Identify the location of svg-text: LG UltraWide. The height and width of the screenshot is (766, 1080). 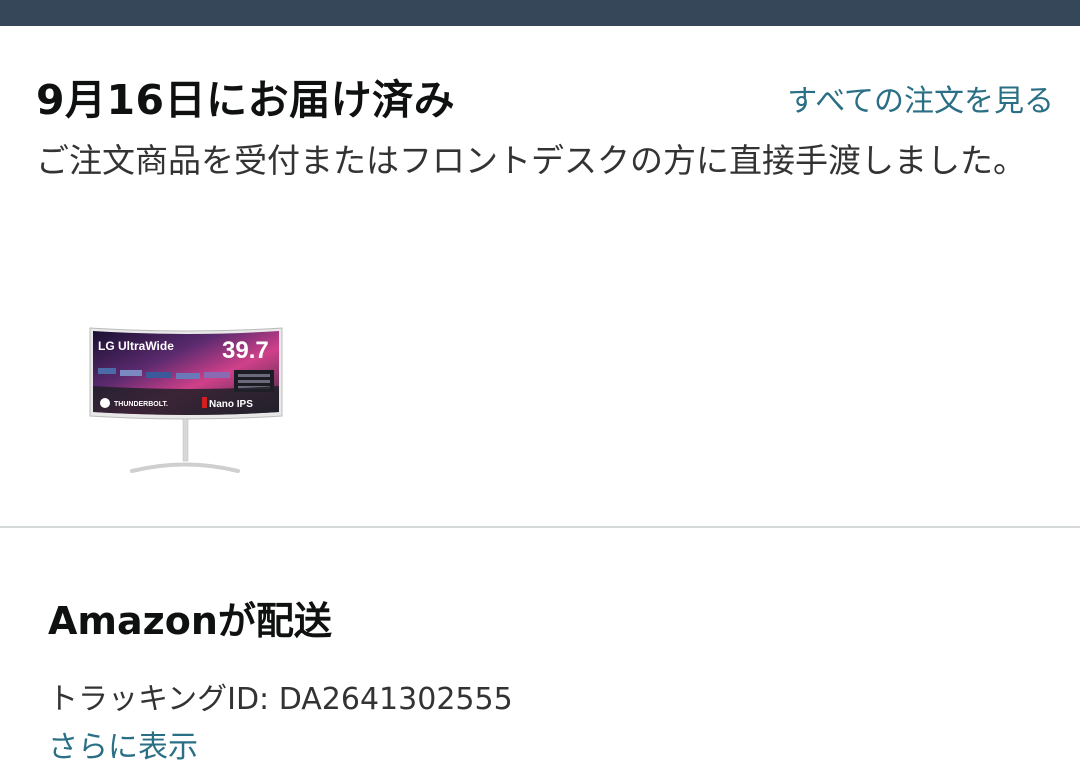
(136, 346).